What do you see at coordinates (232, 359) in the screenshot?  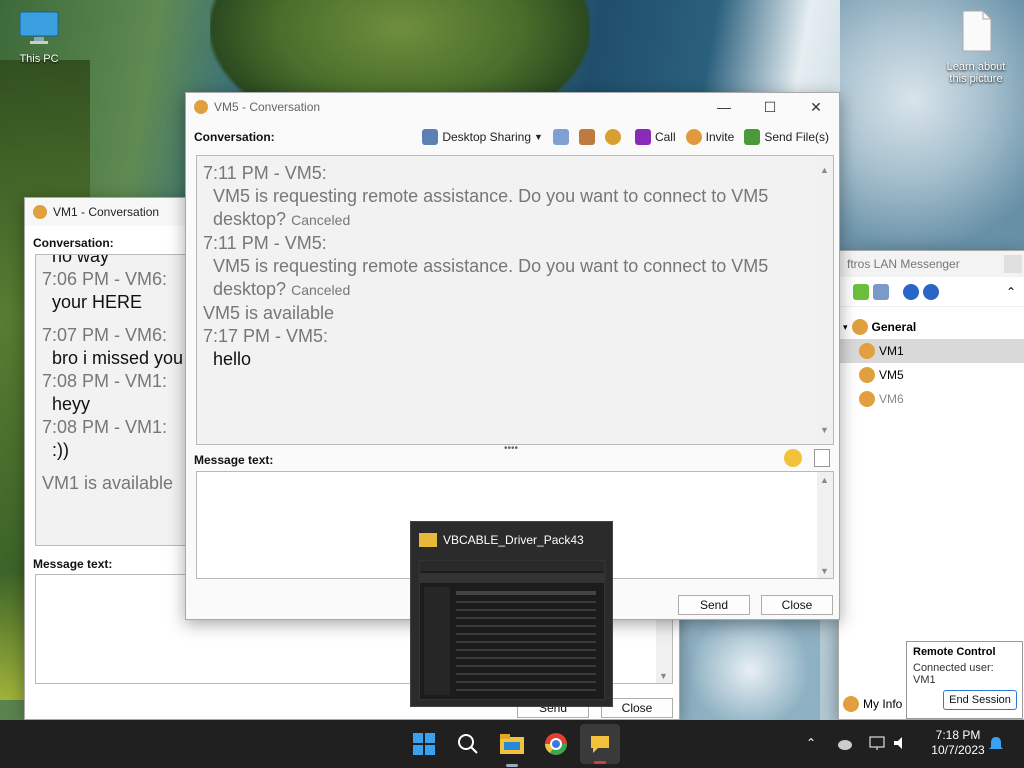 I see `message-text: hello` at bounding box center [232, 359].